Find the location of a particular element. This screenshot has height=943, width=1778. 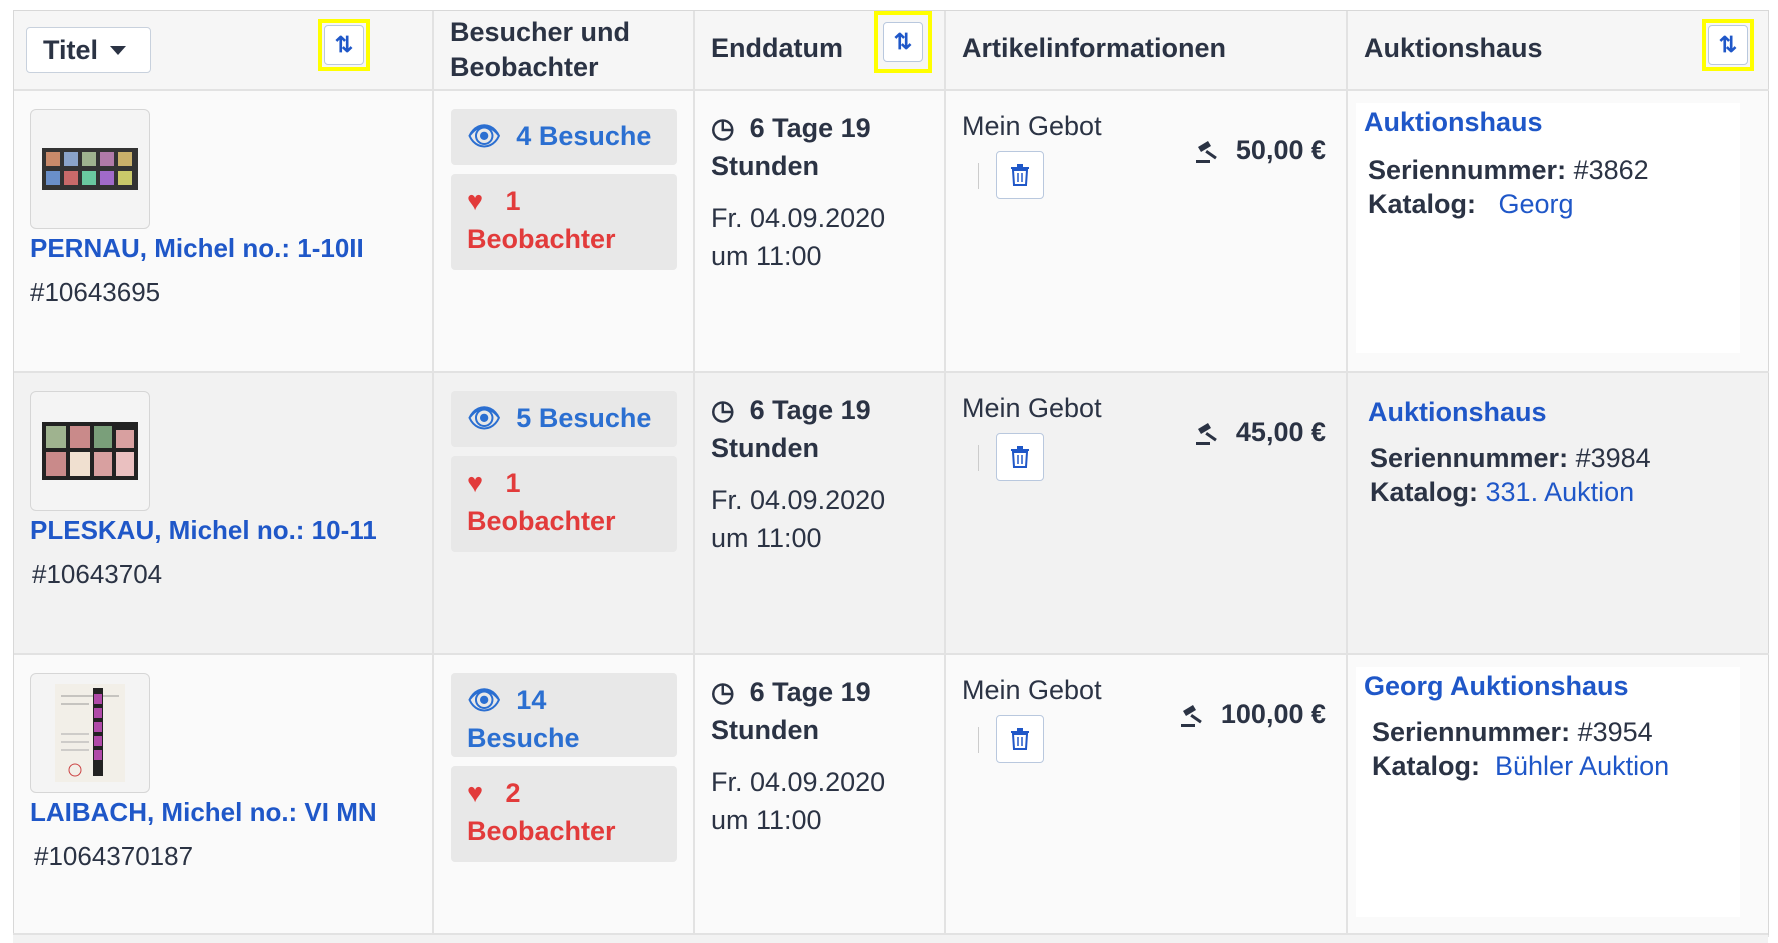

end-date: Fr. 04.09.2020 is located at coordinates (798, 500).